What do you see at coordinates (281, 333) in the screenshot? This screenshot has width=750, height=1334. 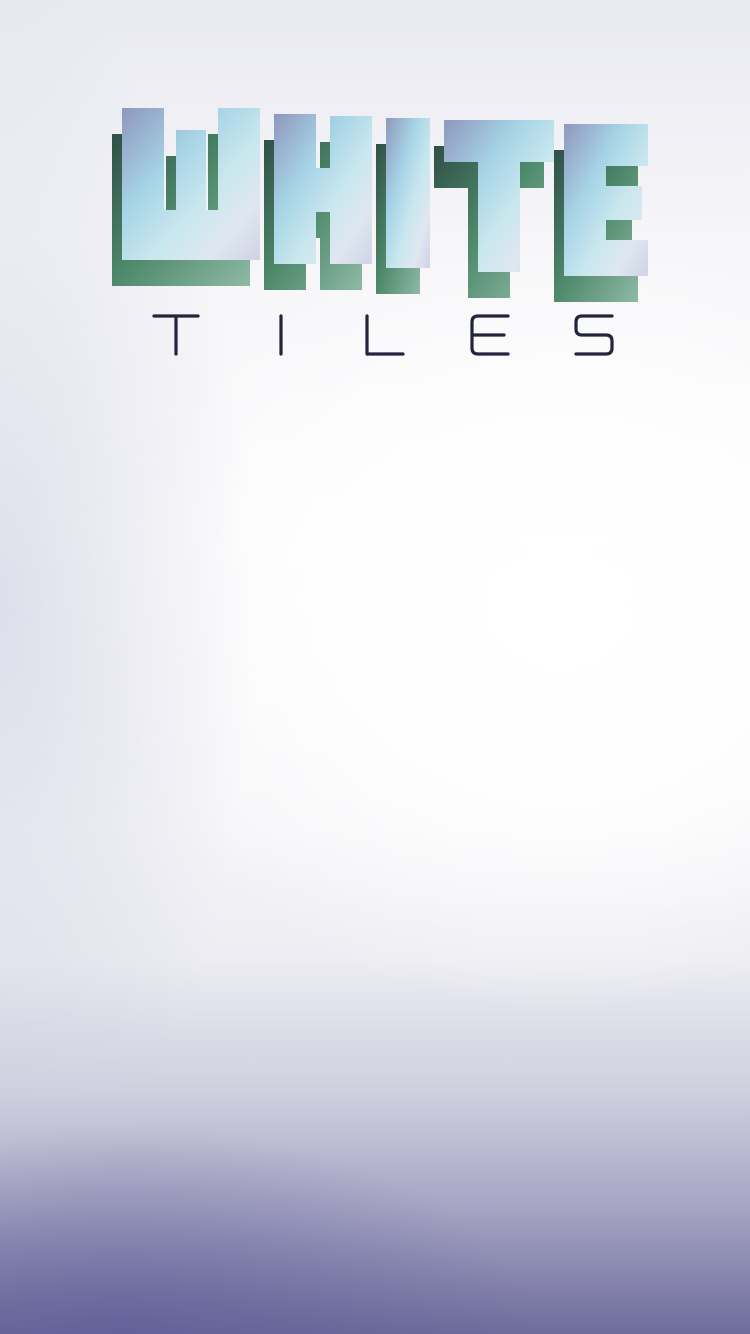 I see `subtitle-letter-i: I` at bounding box center [281, 333].